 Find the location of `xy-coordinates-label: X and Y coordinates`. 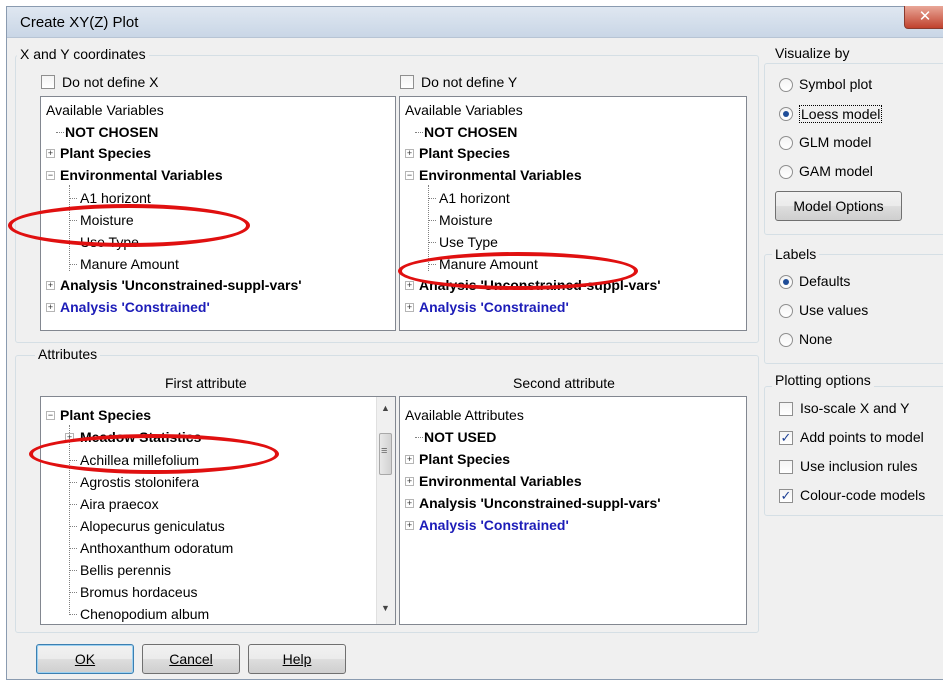

xy-coordinates-label: X and Y coordinates is located at coordinates (83, 54).